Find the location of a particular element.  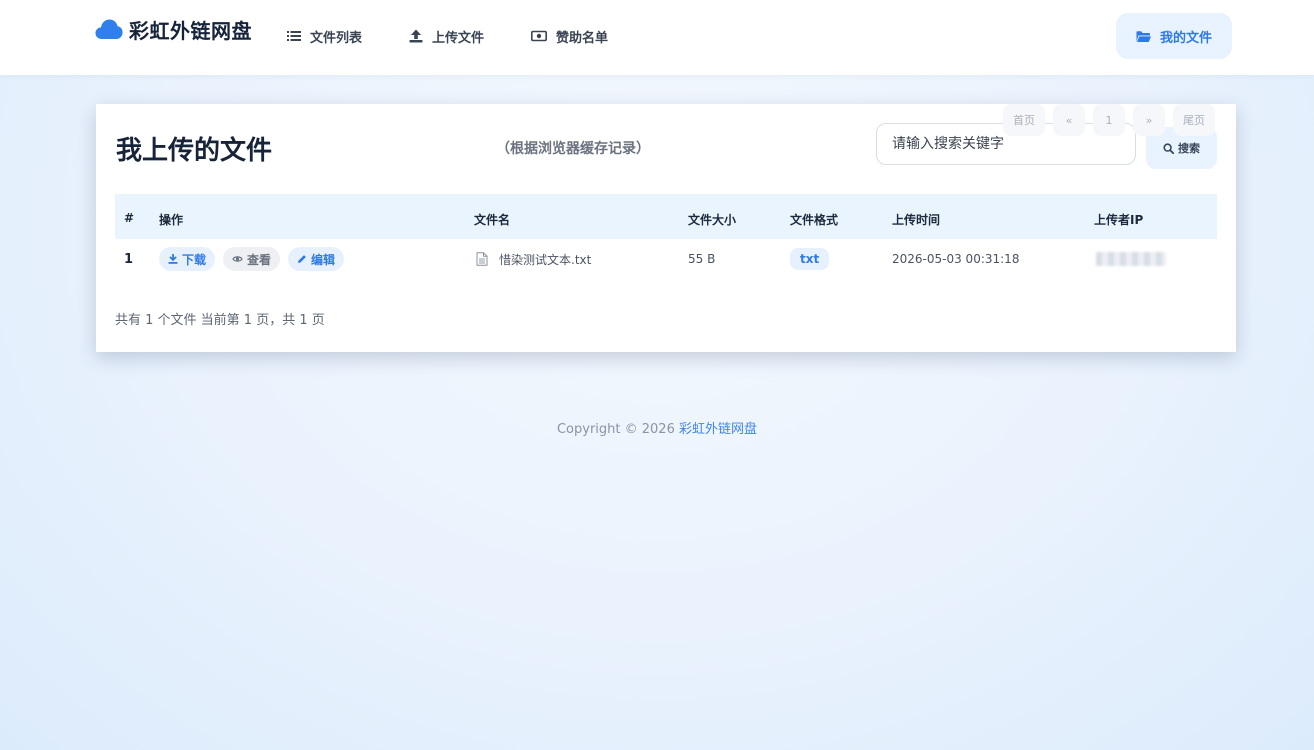

edit-button: 编辑 is located at coordinates (316, 259).